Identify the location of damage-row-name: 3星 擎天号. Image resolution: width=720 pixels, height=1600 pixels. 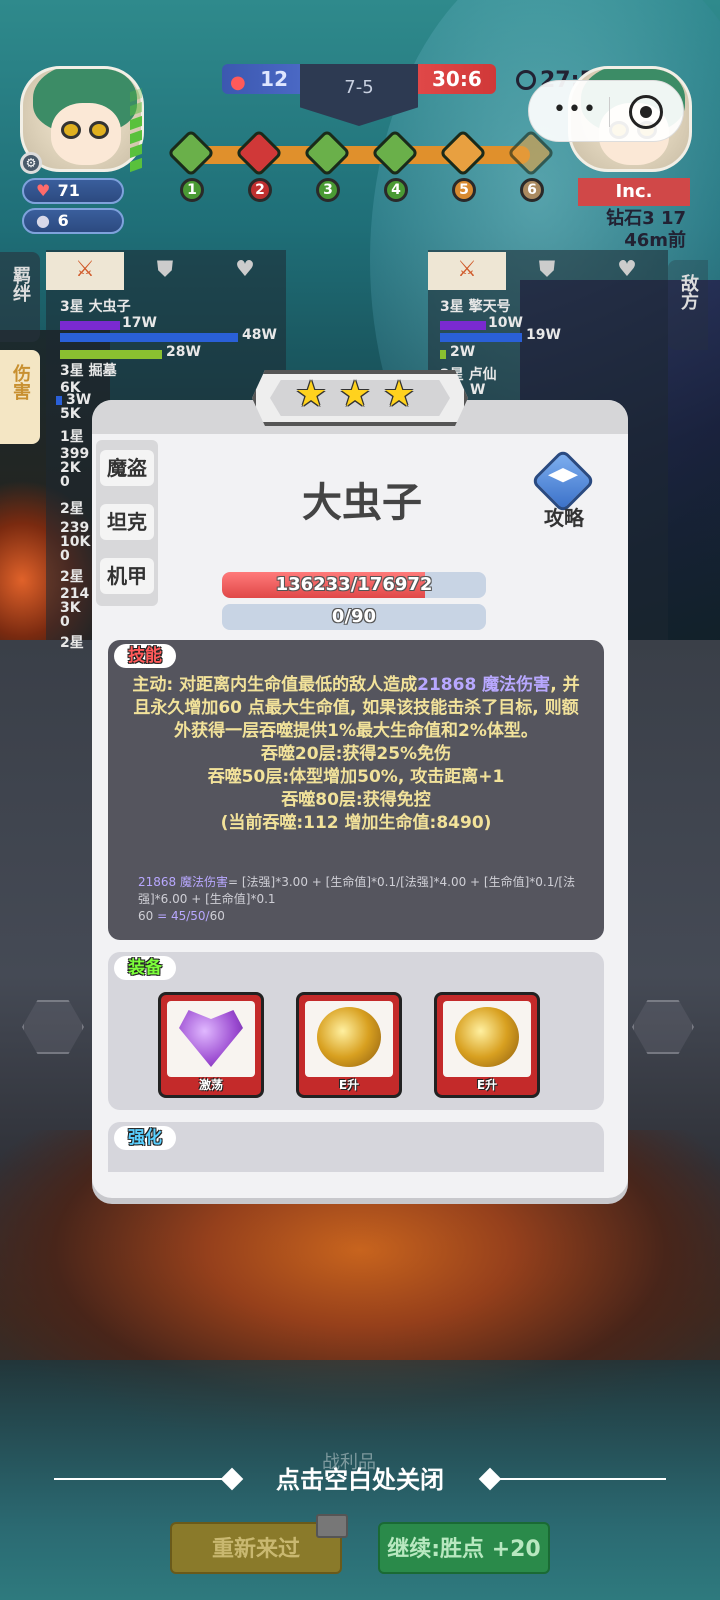
(475, 307).